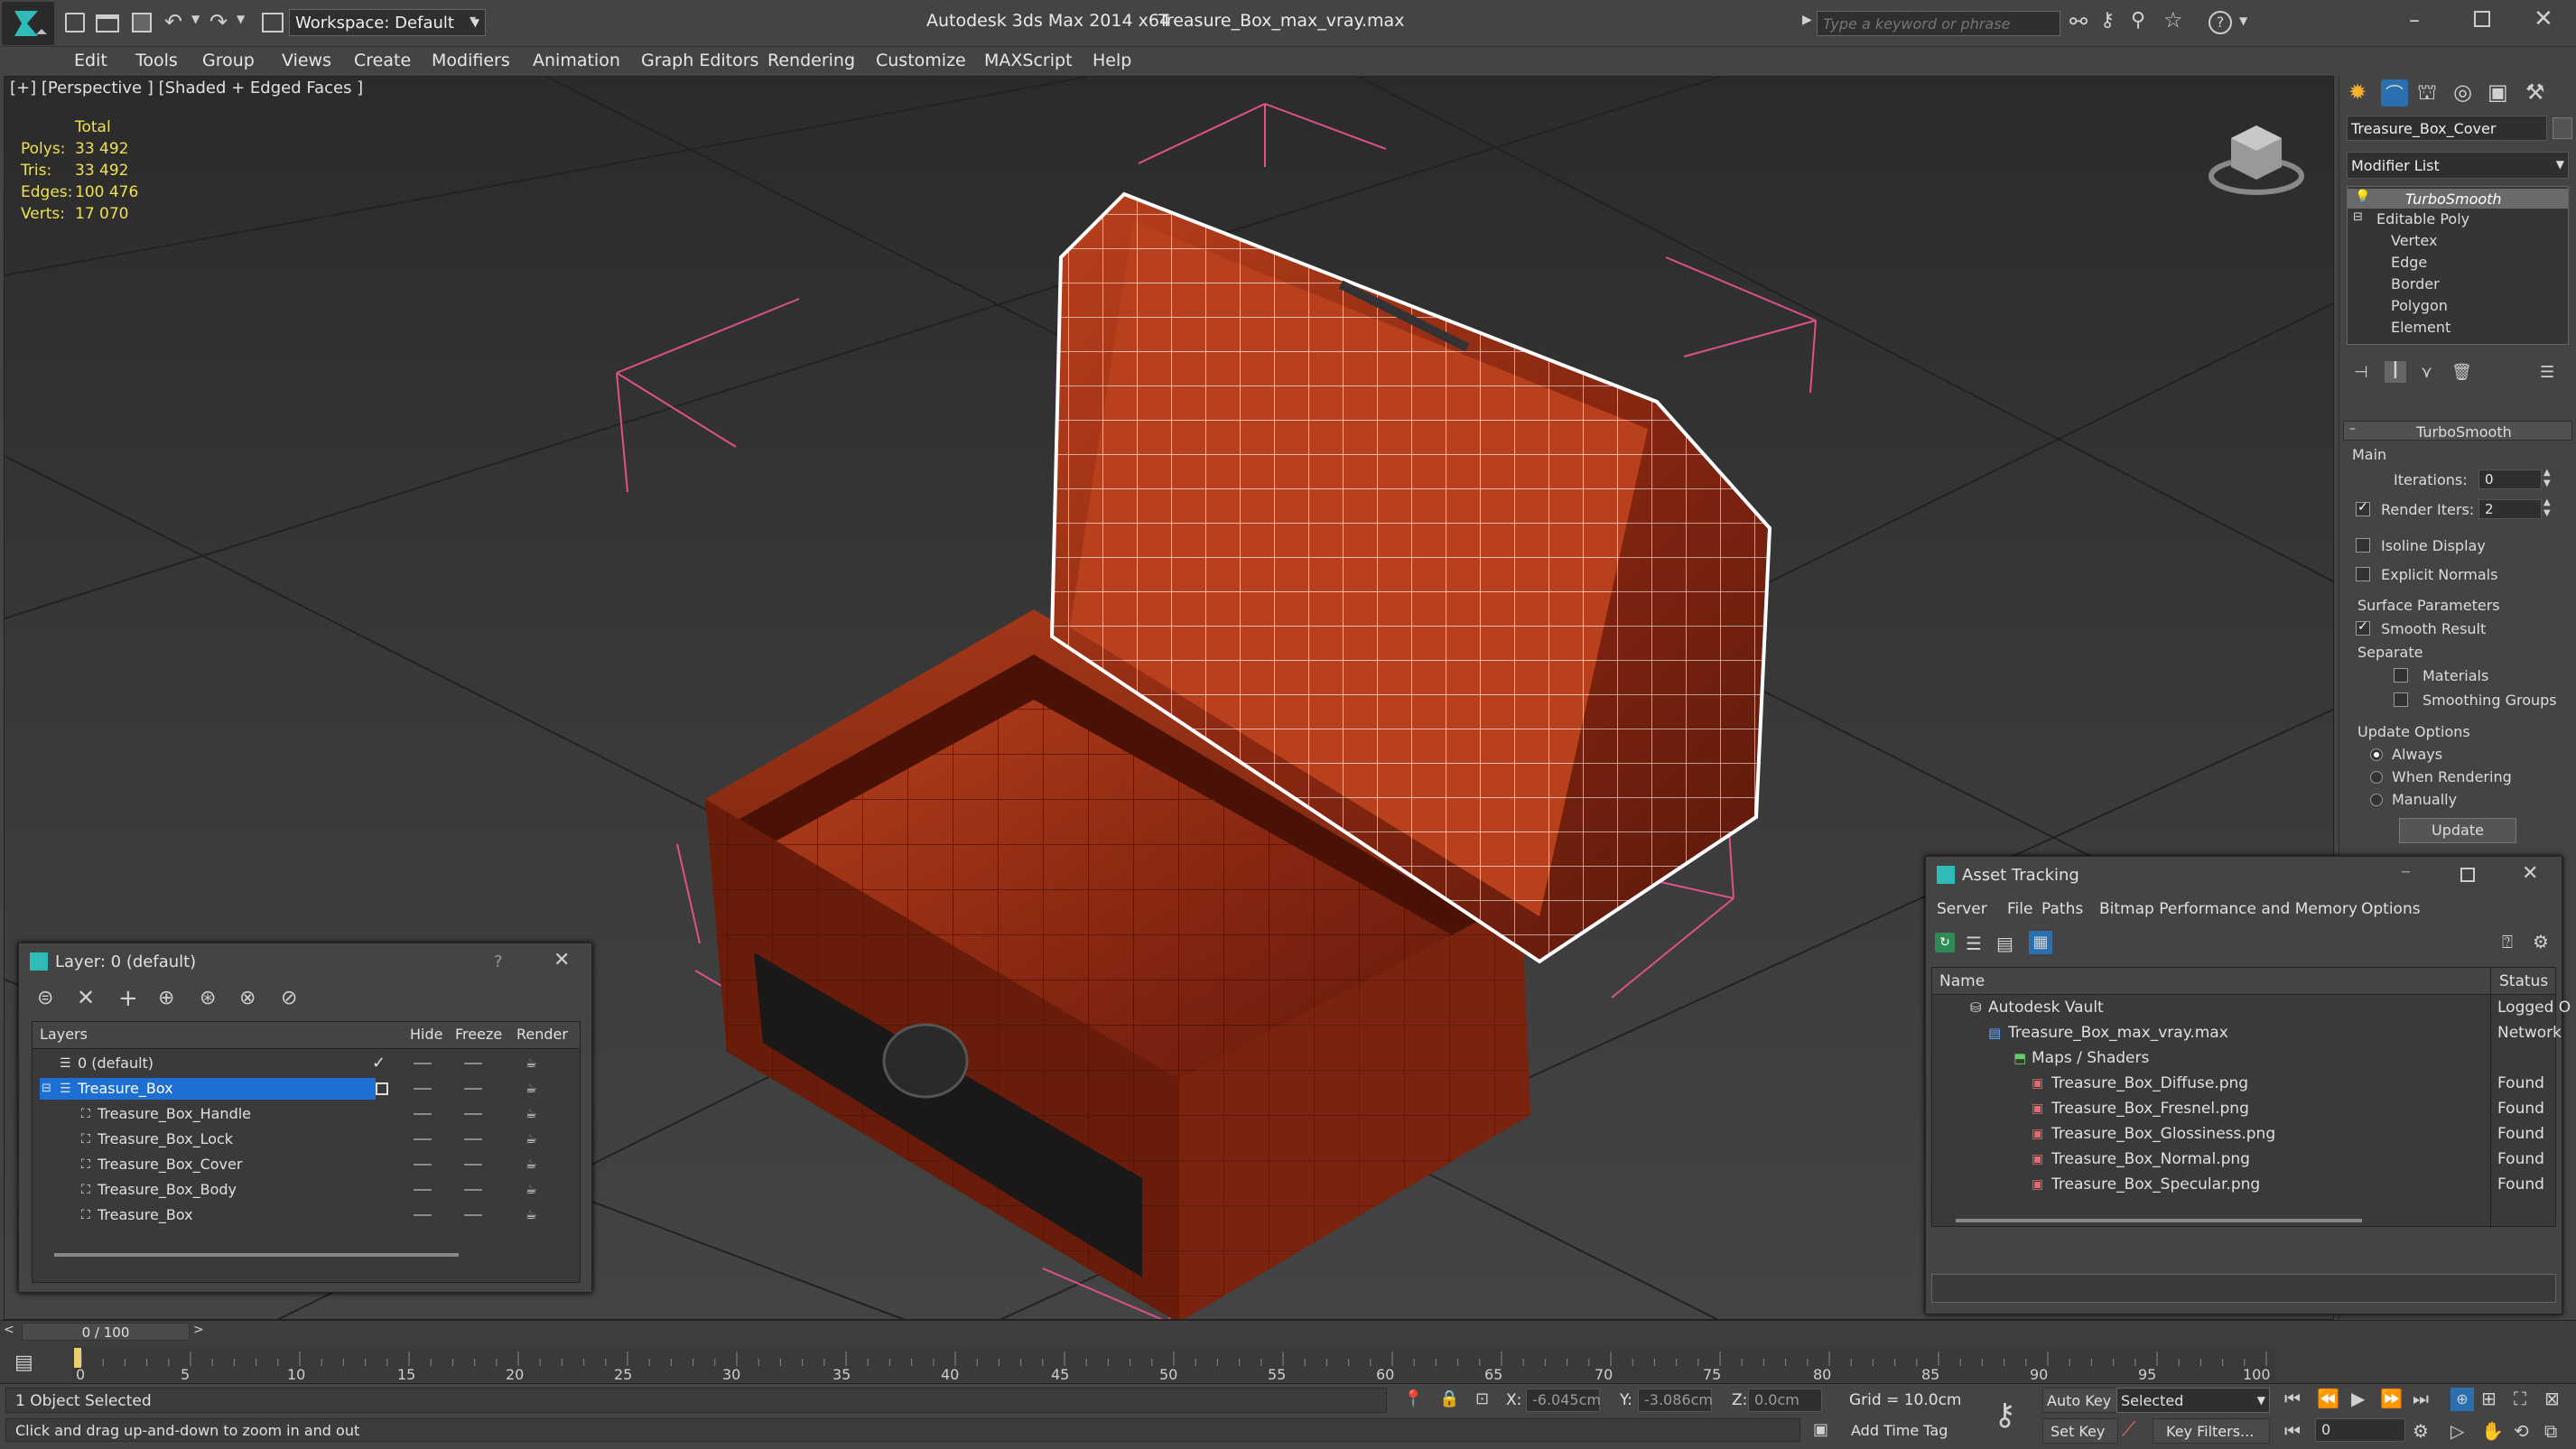 Image resolution: width=2576 pixels, height=1449 pixels. Describe the element at coordinates (2357, 92) in the screenshot. I see `create-tab-icon: ✹` at that location.